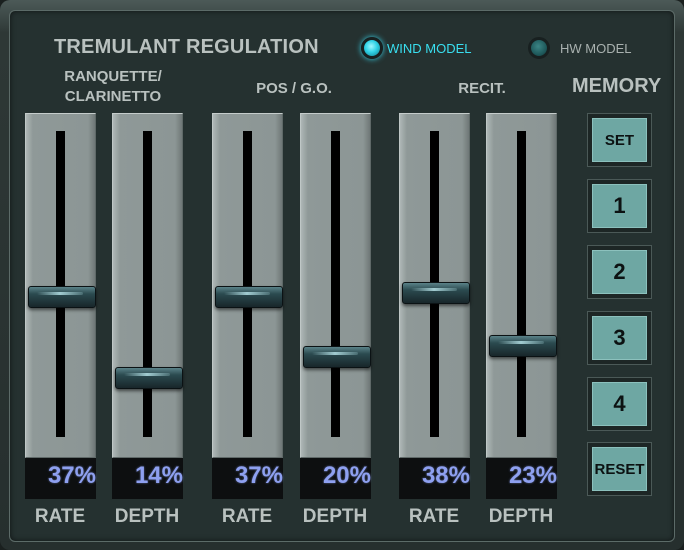 This screenshot has height=550, width=684. I want to click on memory-3-button: 3, so click(619, 338).